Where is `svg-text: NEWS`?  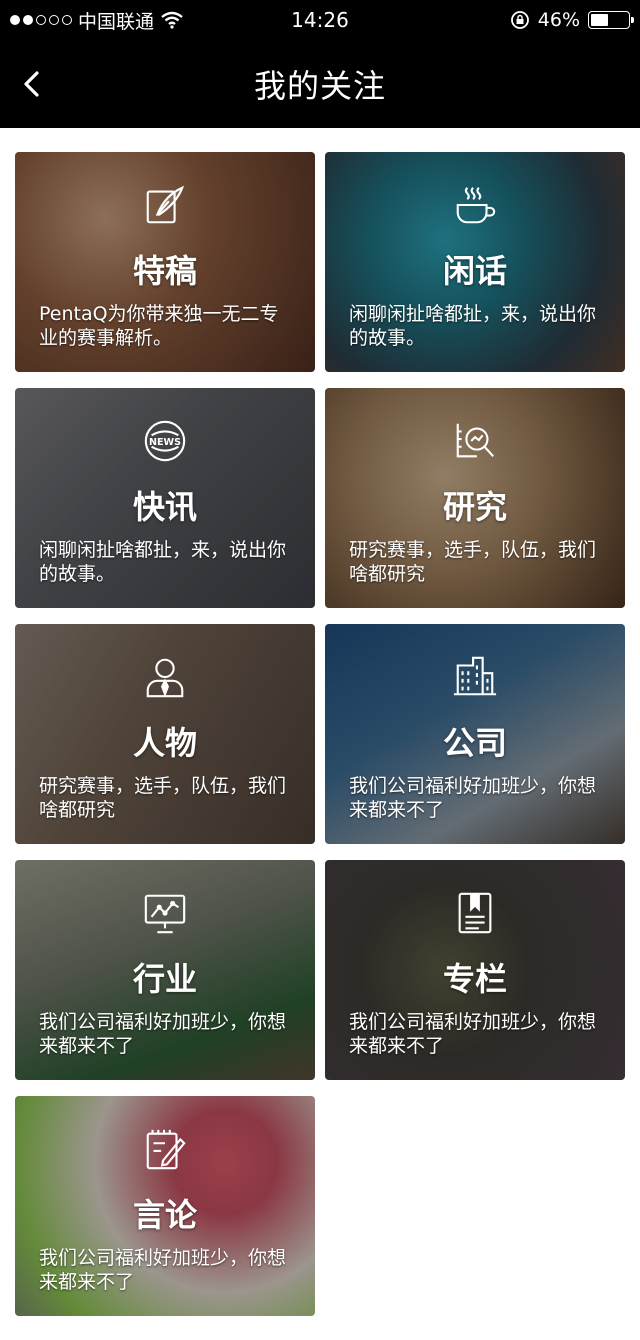 svg-text: NEWS is located at coordinates (165, 442).